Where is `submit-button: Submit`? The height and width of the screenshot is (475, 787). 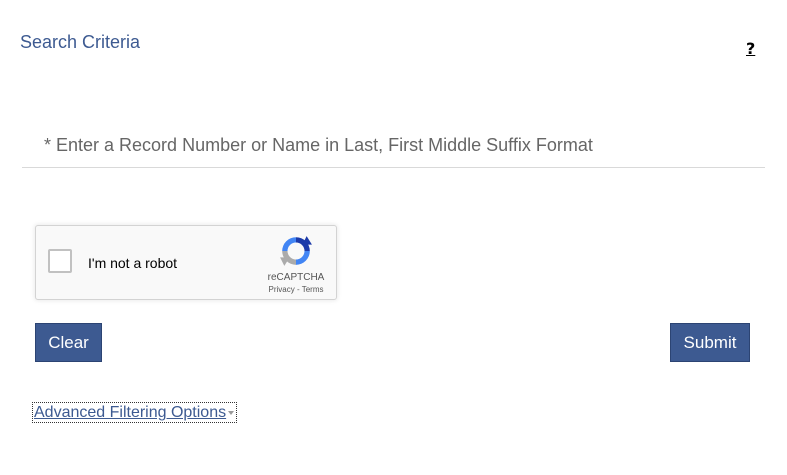
submit-button: Submit is located at coordinates (710, 342).